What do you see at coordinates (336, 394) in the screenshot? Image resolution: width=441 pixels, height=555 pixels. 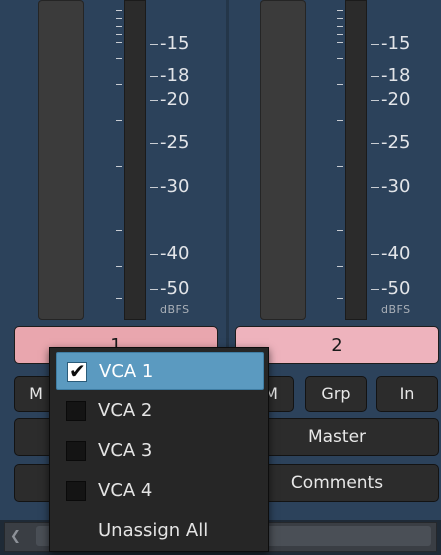 I see `group-button-2: Grp` at bounding box center [336, 394].